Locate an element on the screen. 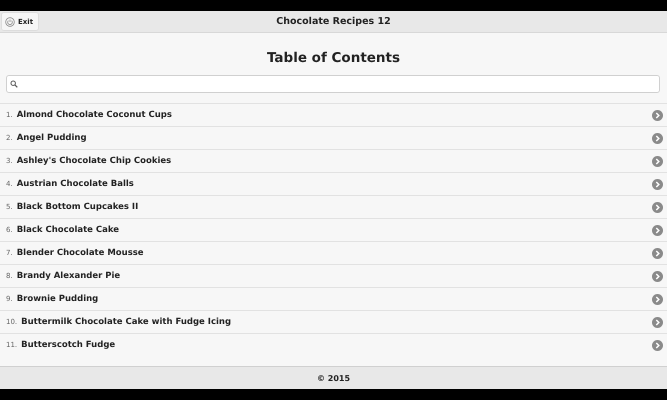 This screenshot has height=400, width=667. search-field is located at coordinates (333, 84).